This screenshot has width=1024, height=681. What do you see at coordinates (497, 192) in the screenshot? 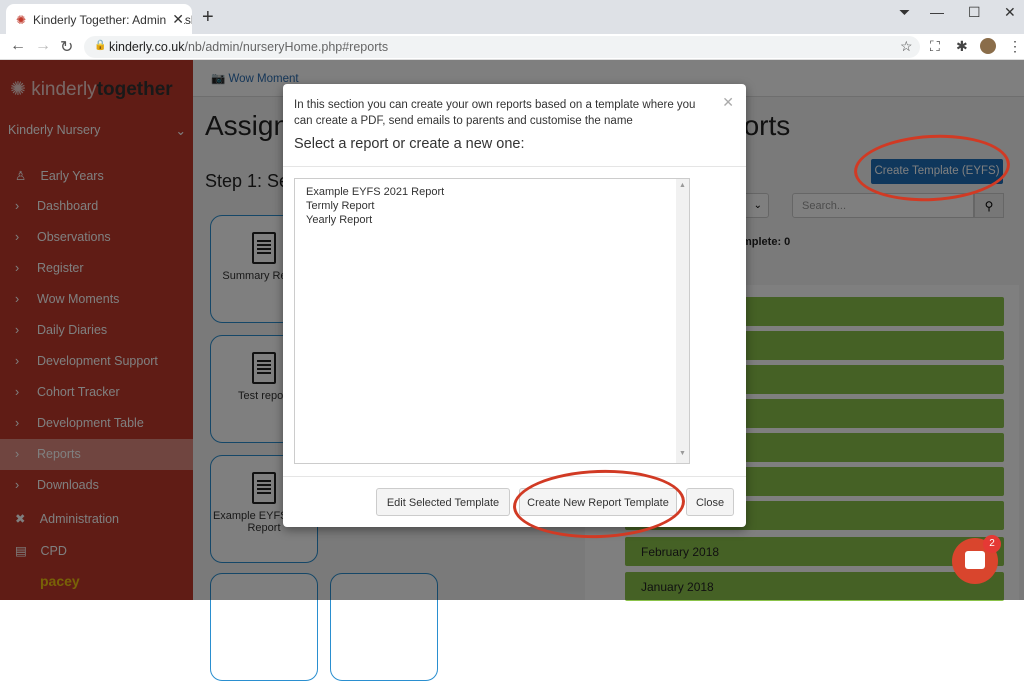
I see `list-item: Example EYFS 2021 Report` at bounding box center [497, 192].